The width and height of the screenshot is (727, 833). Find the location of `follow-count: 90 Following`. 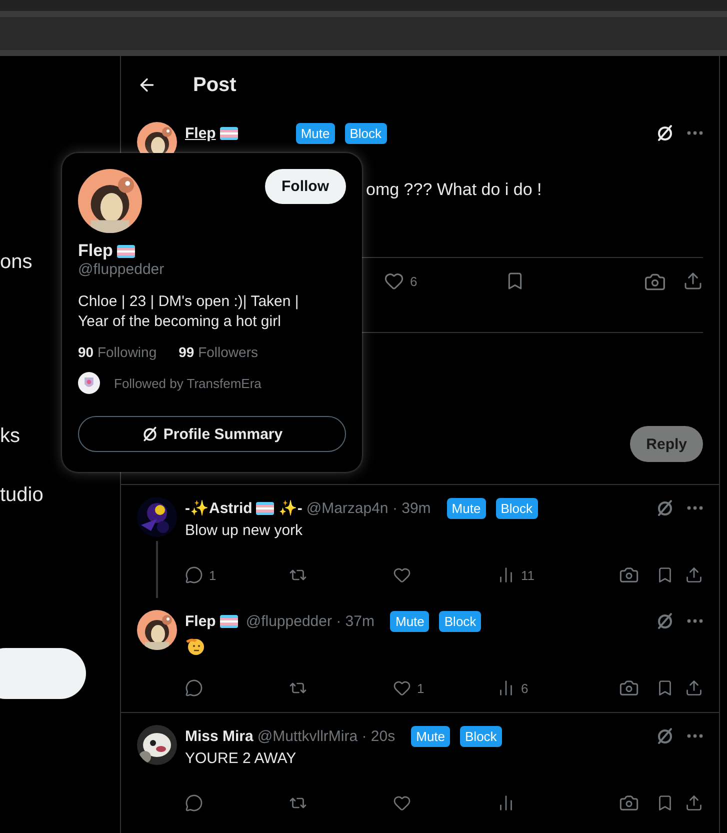

follow-count: 90 Following is located at coordinates (117, 352).